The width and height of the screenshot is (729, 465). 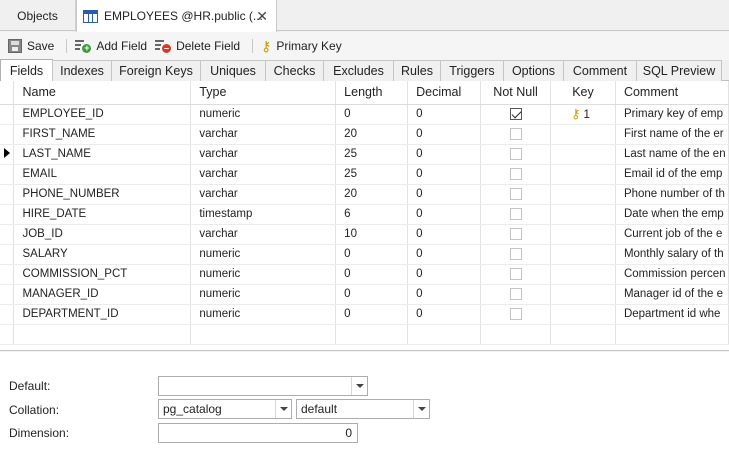 What do you see at coordinates (82, 70) in the screenshot?
I see `tab-indexes: Indexes` at bounding box center [82, 70].